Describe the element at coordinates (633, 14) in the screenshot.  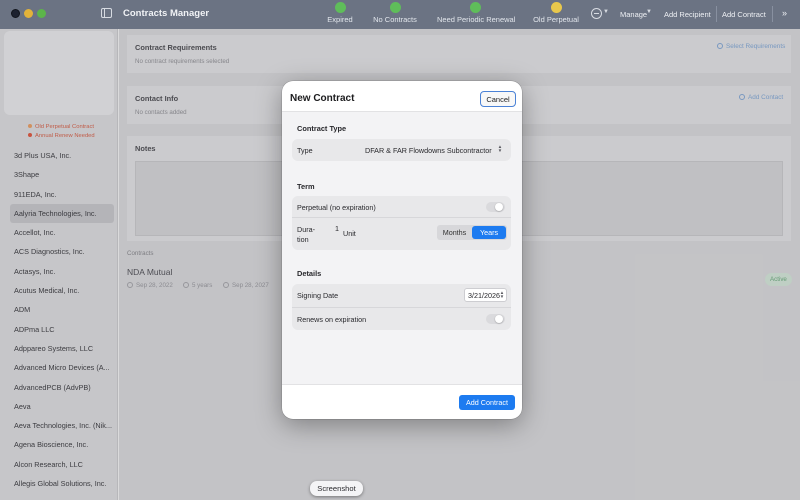
I see `manage-menu-button: Manage` at that location.